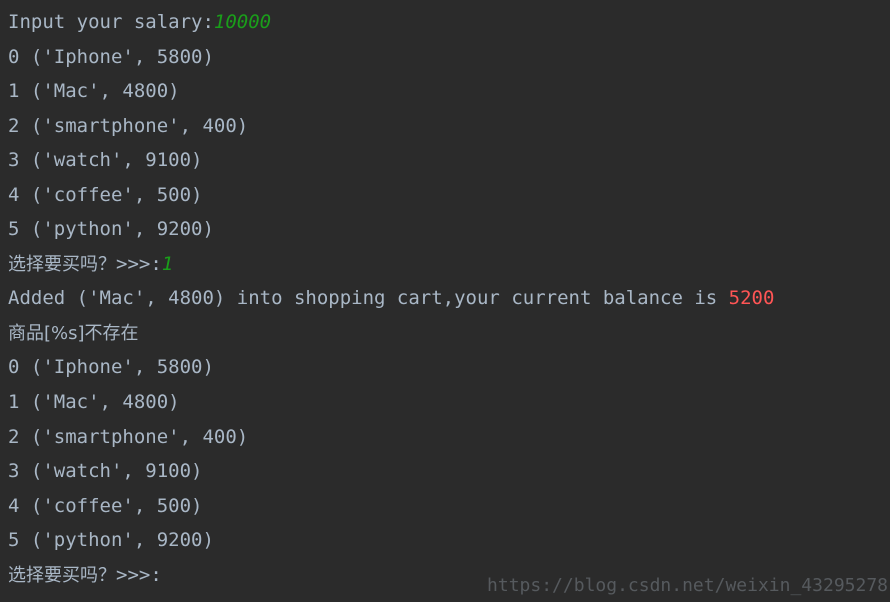 Image resolution: width=890 pixels, height=602 pixels. What do you see at coordinates (139, 263) in the screenshot?
I see `terminal-line-buy-prompt-1-segment-1: >>>:` at bounding box center [139, 263].